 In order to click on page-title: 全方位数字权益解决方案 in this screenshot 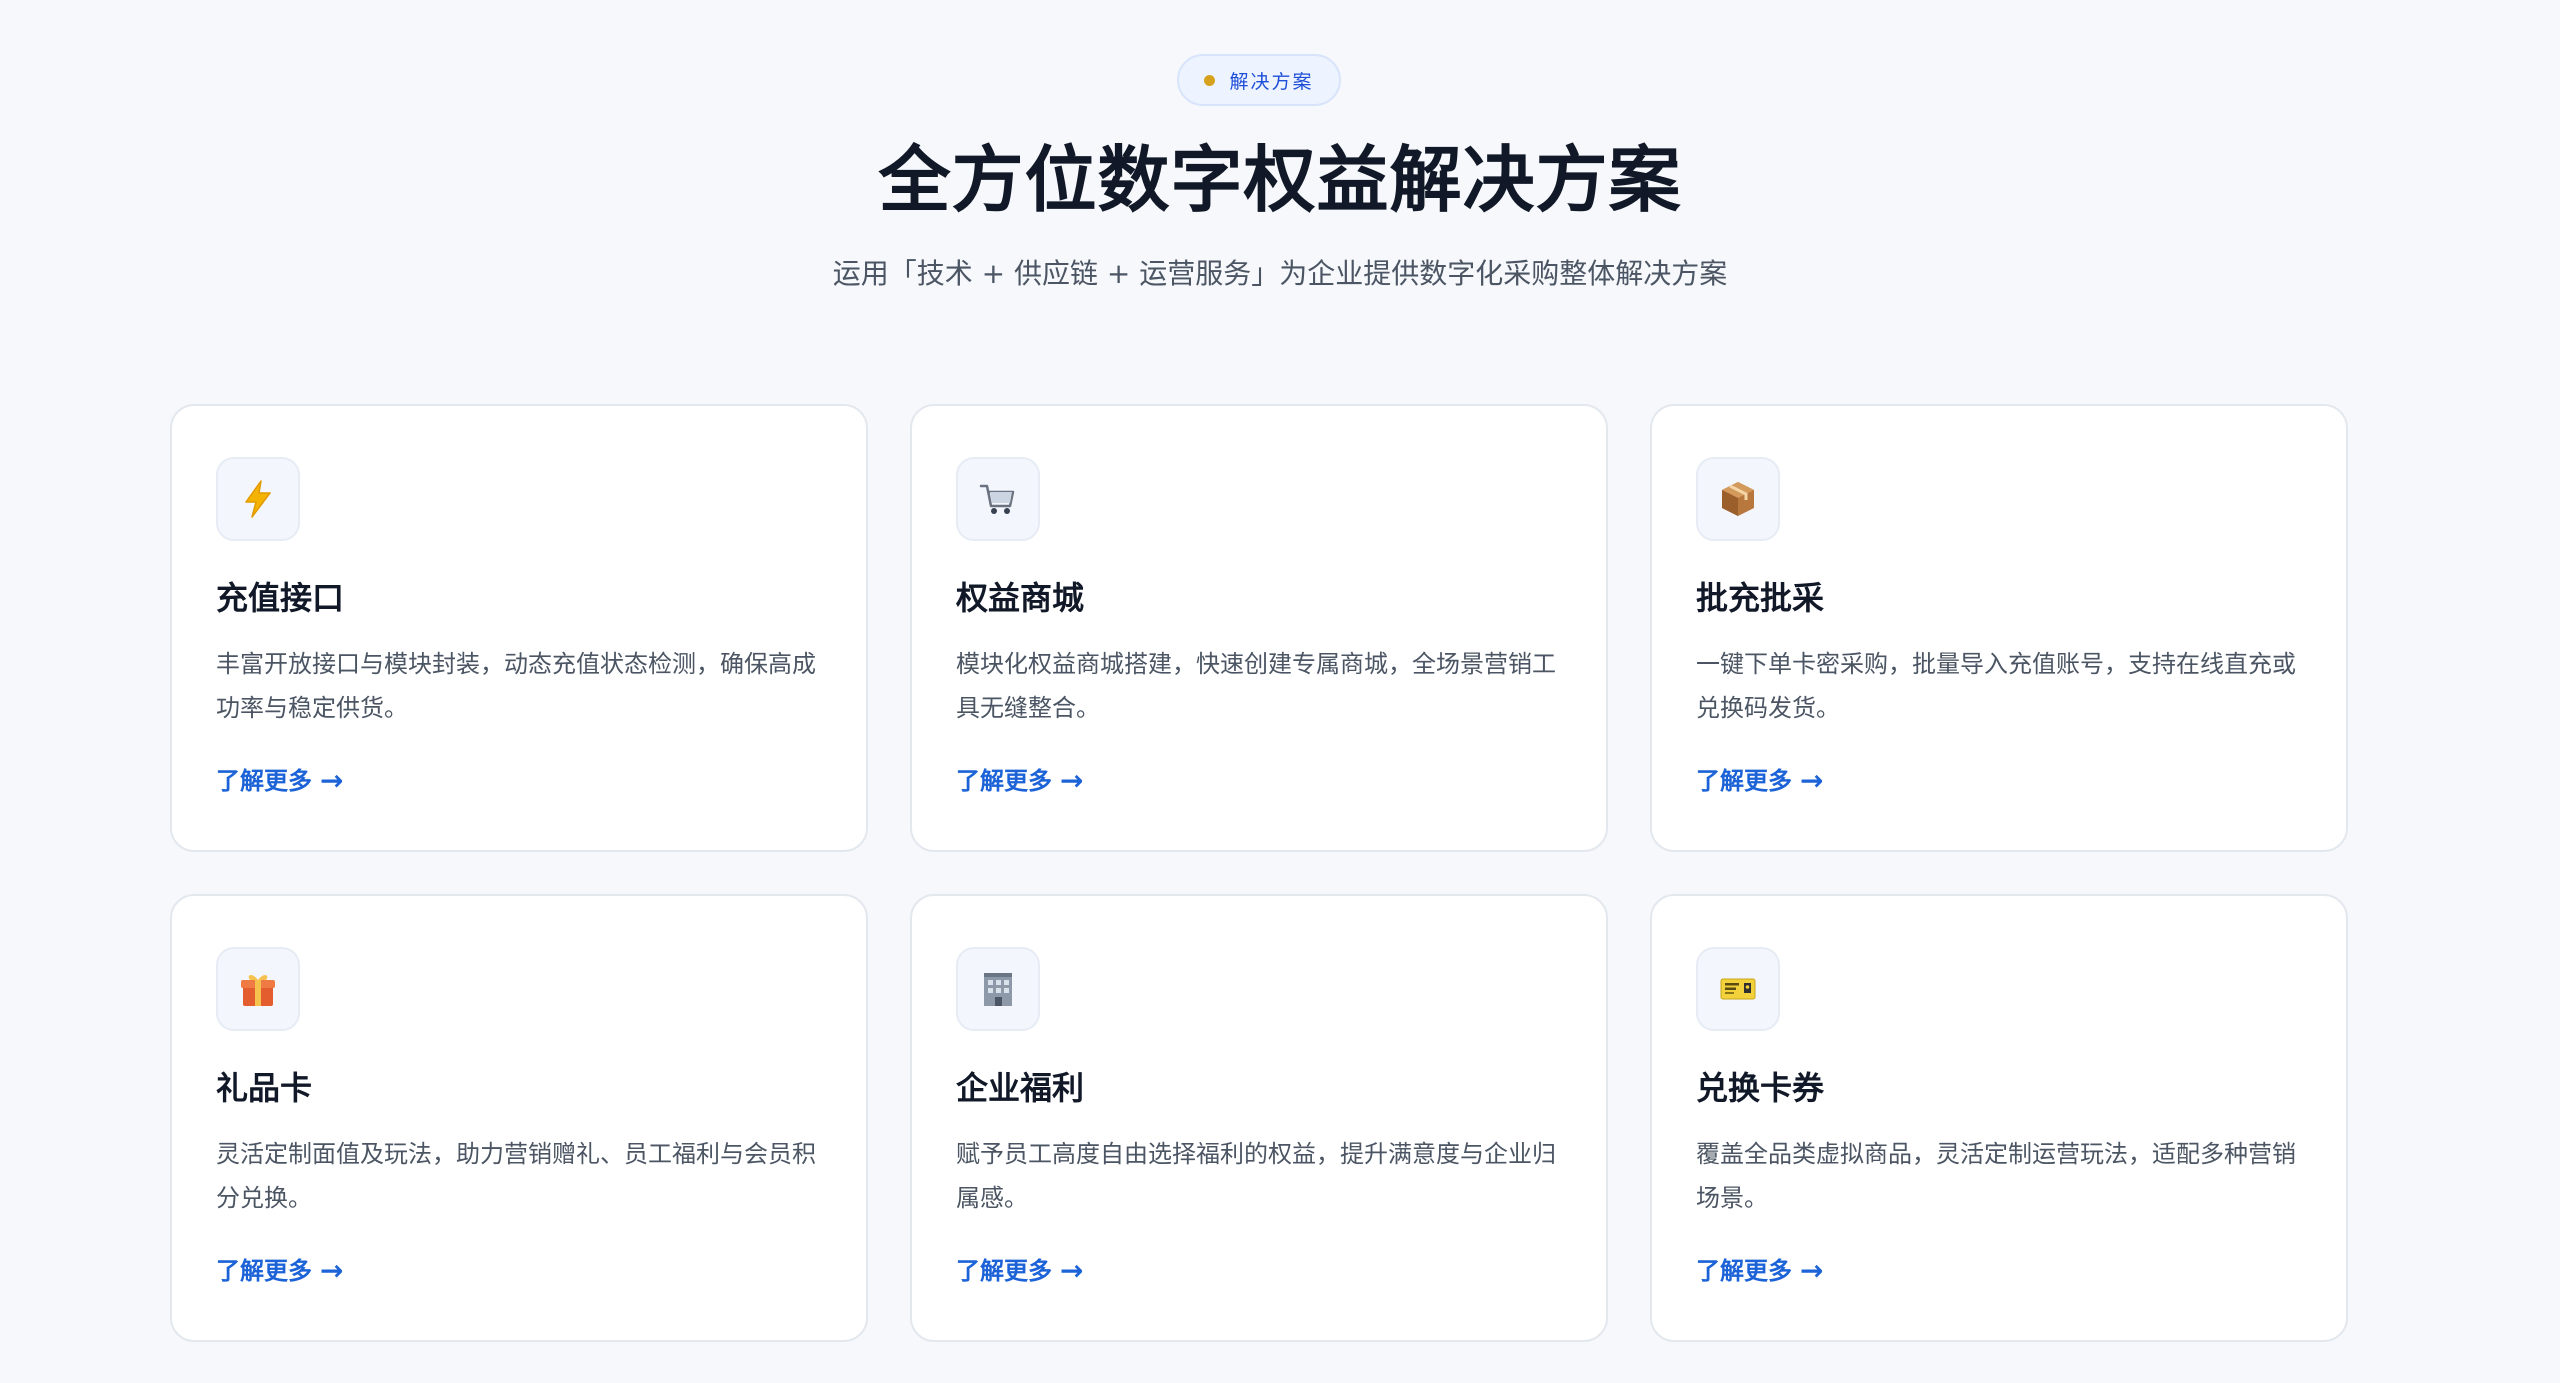, I will do `click(1280, 180)`.